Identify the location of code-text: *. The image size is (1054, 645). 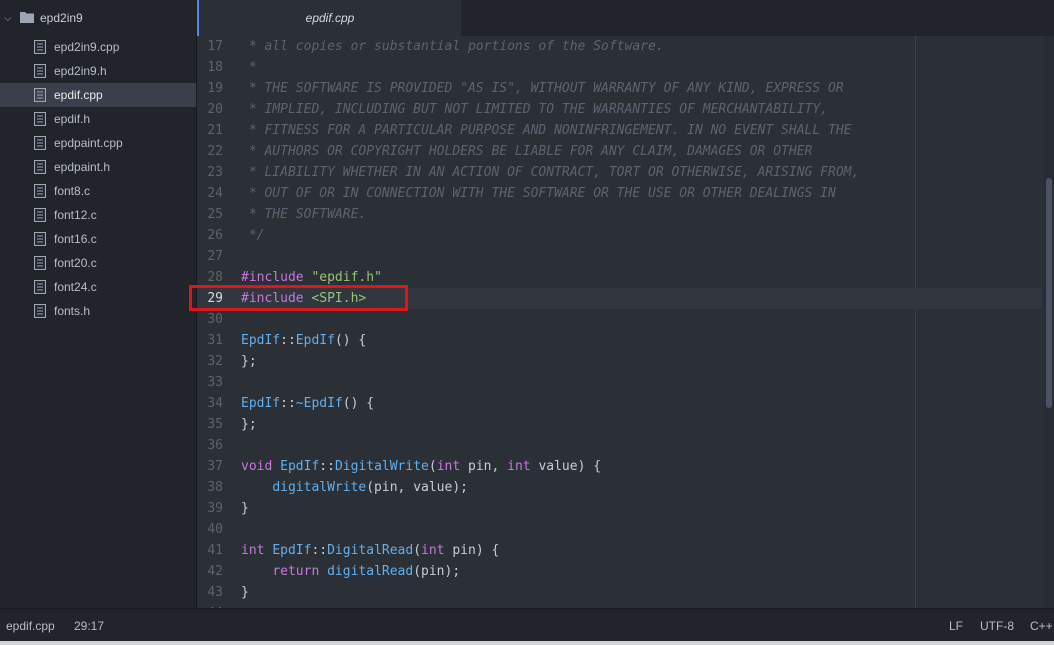
(249, 67).